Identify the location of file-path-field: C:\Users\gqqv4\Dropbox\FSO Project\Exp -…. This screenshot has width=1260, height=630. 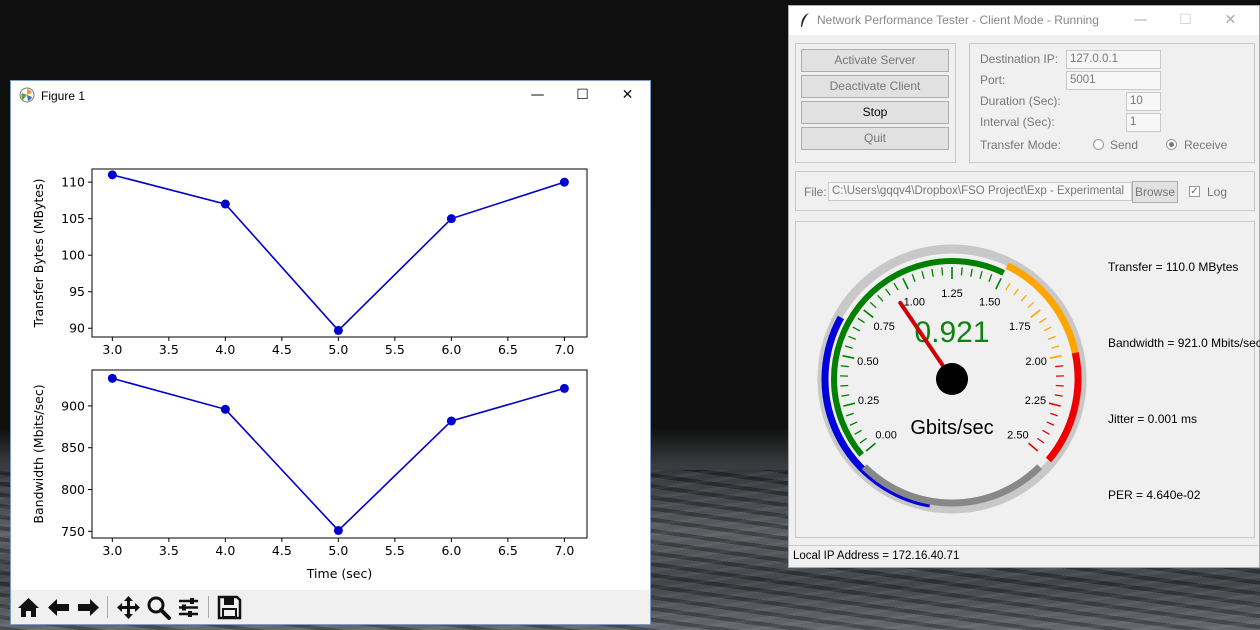
(980, 191).